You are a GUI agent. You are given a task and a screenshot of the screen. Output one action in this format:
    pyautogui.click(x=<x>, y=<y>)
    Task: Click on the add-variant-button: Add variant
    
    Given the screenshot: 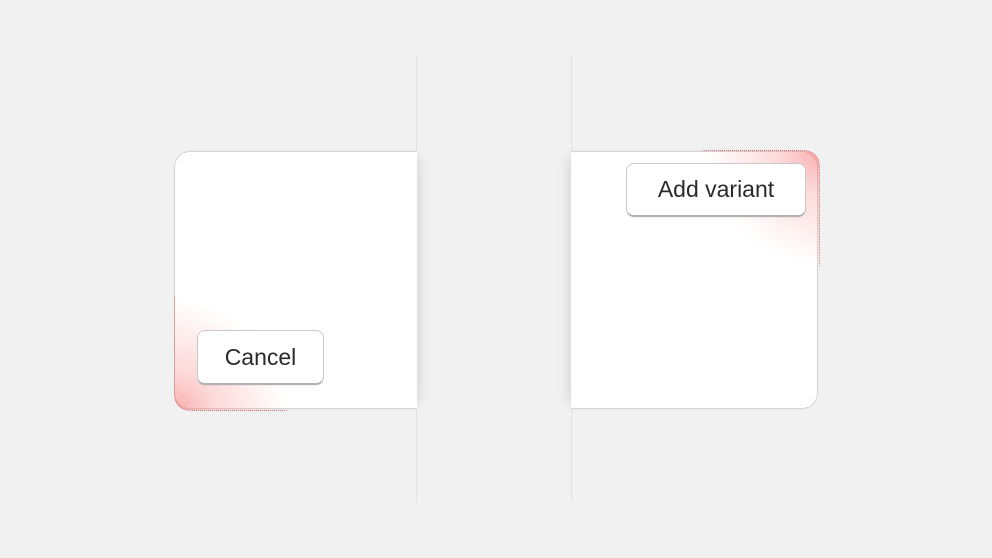 What is the action you would take?
    pyautogui.click(x=716, y=190)
    